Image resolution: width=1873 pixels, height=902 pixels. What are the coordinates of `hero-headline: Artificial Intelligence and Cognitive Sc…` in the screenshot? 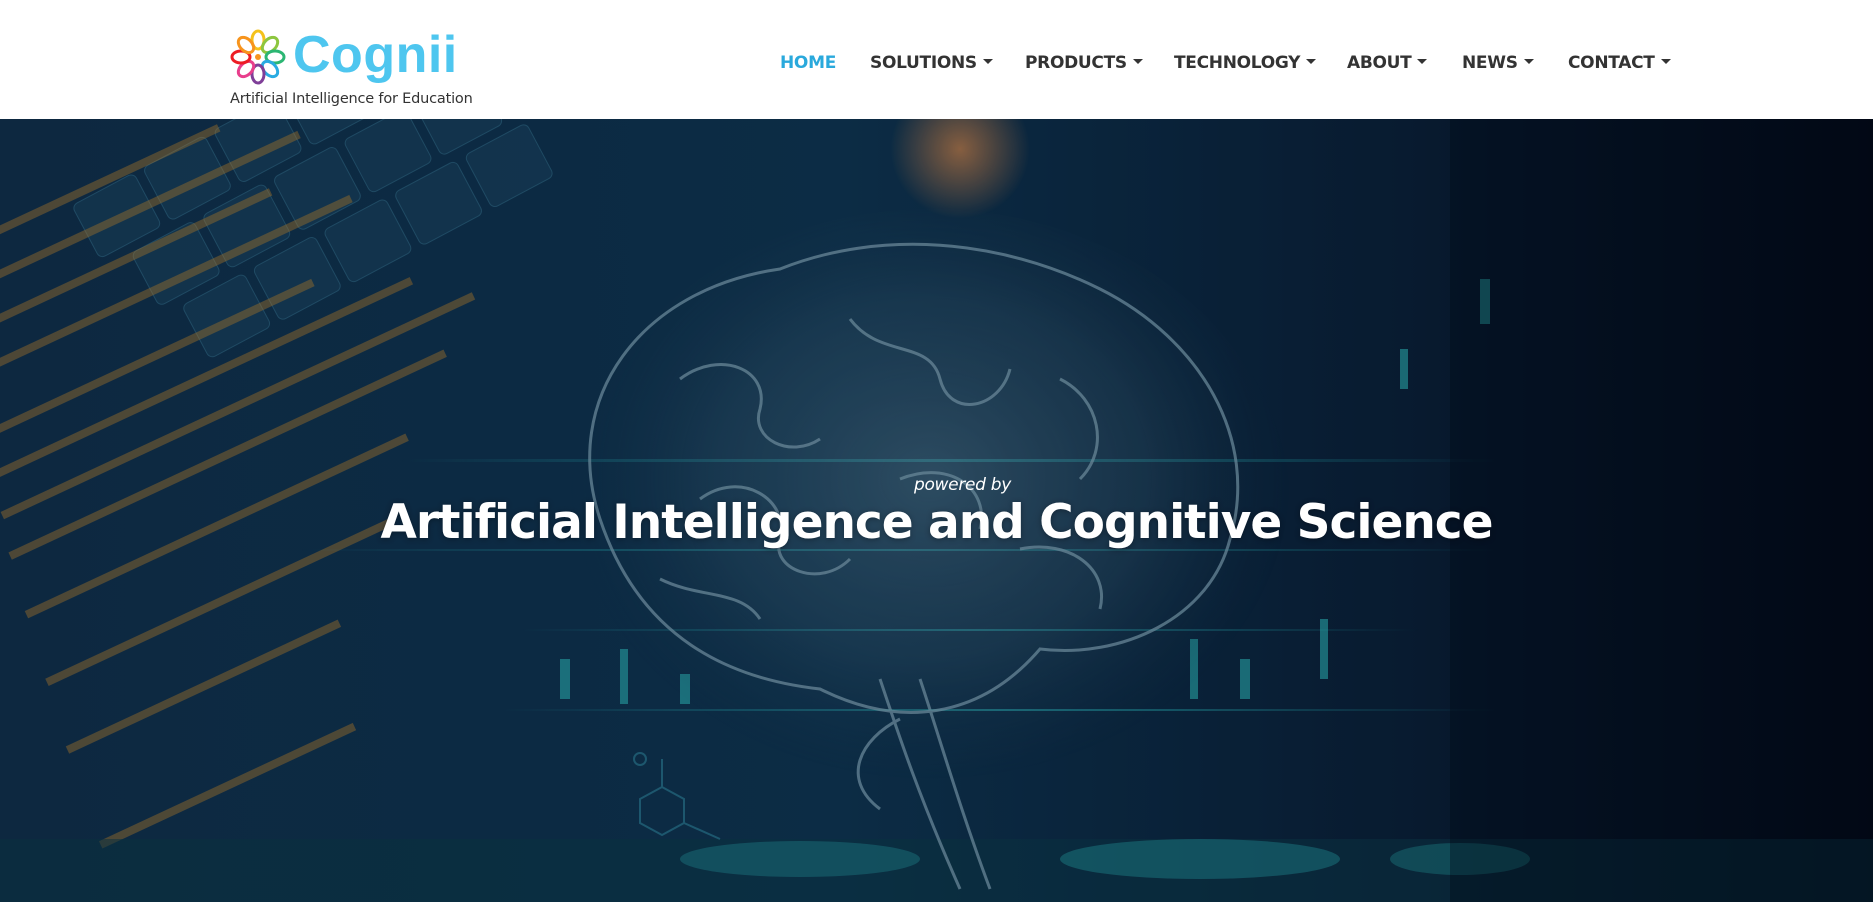 It's located at (936, 522).